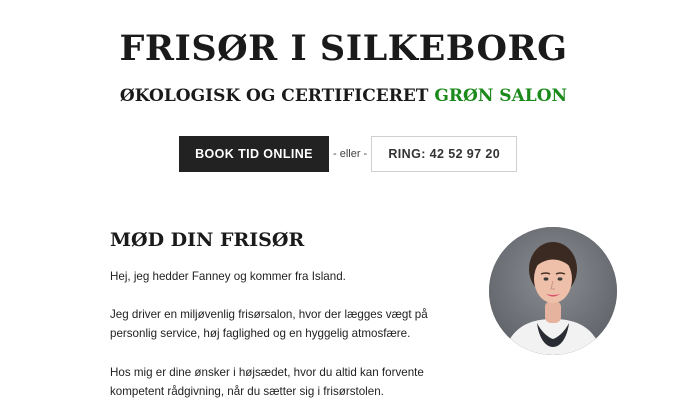 Image resolution: width=687 pixels, height=412 pixels. What do you see at coordinates (343, 48) in the screenshot?
I see `site-title: FRISØR I SILKEBORG` at bounding box center [343, 48].